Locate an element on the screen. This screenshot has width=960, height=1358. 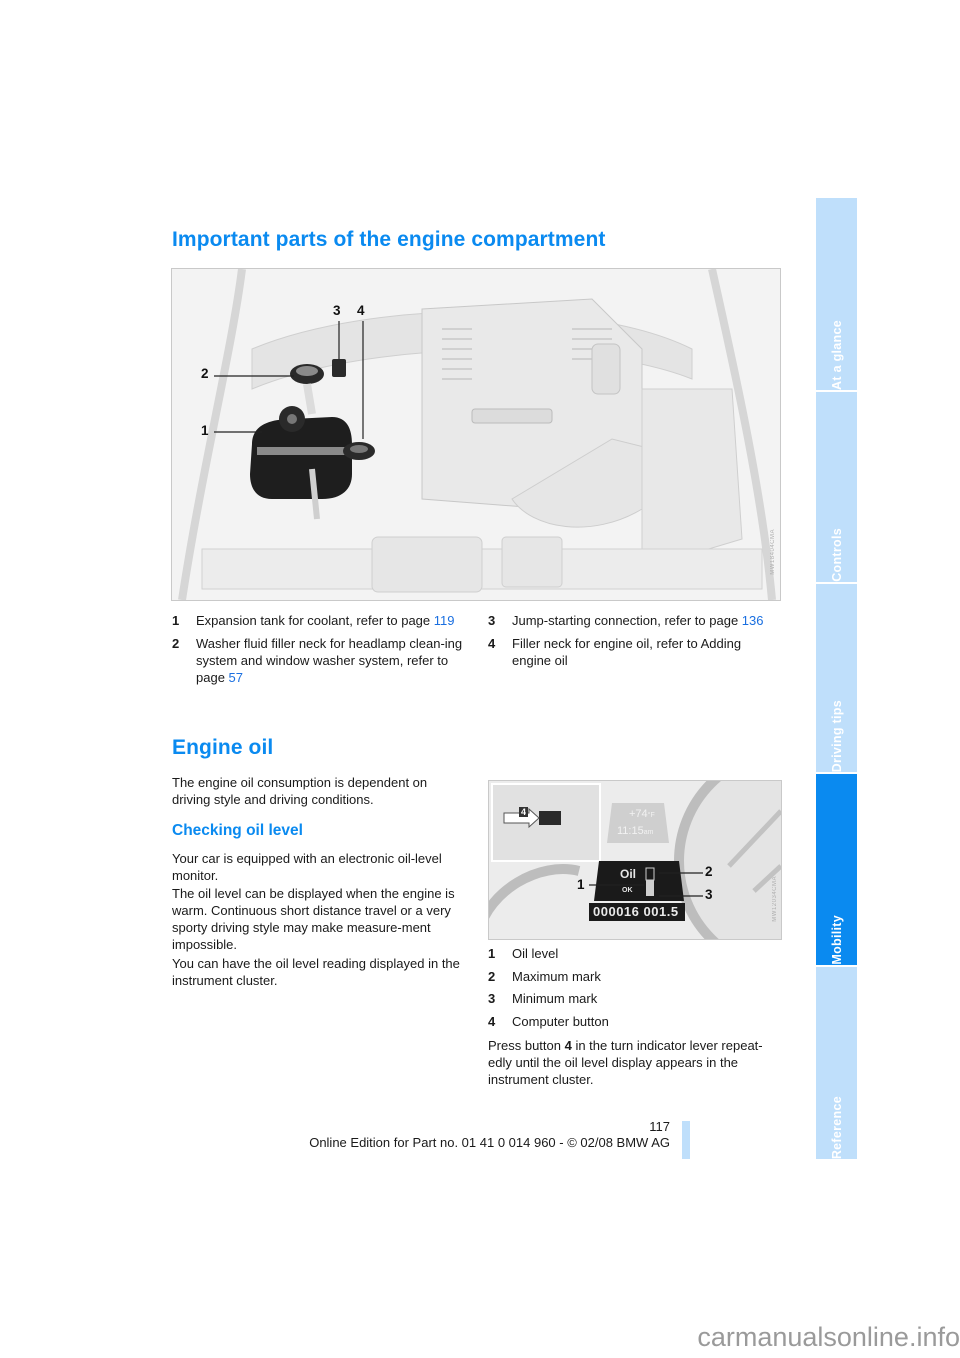
section-title-engine-oil: Engine oil is located at coordinates (223, 747).